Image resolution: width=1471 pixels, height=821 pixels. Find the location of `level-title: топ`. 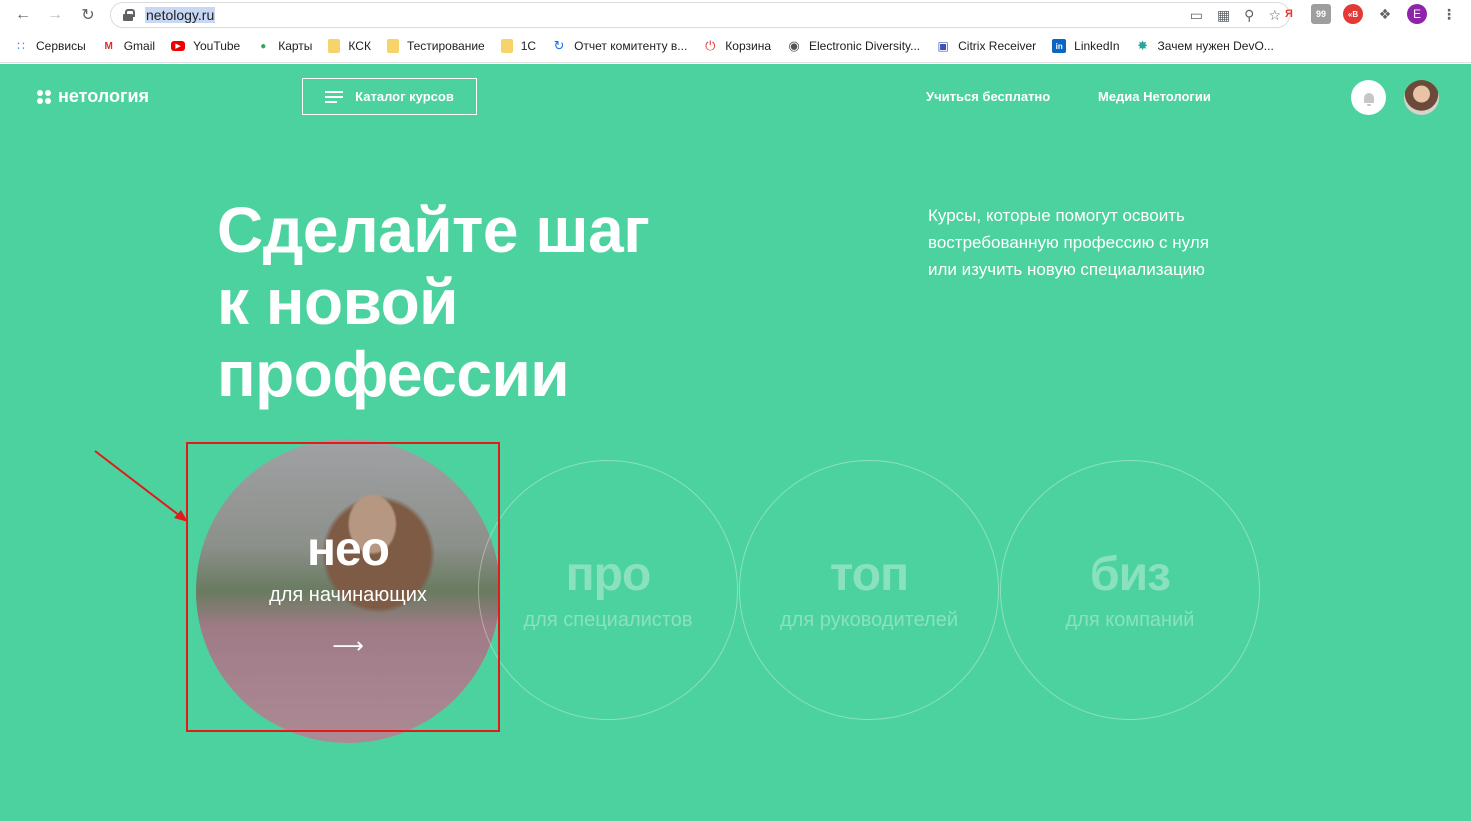

level-title: топ is located at coordinates (869, 574).